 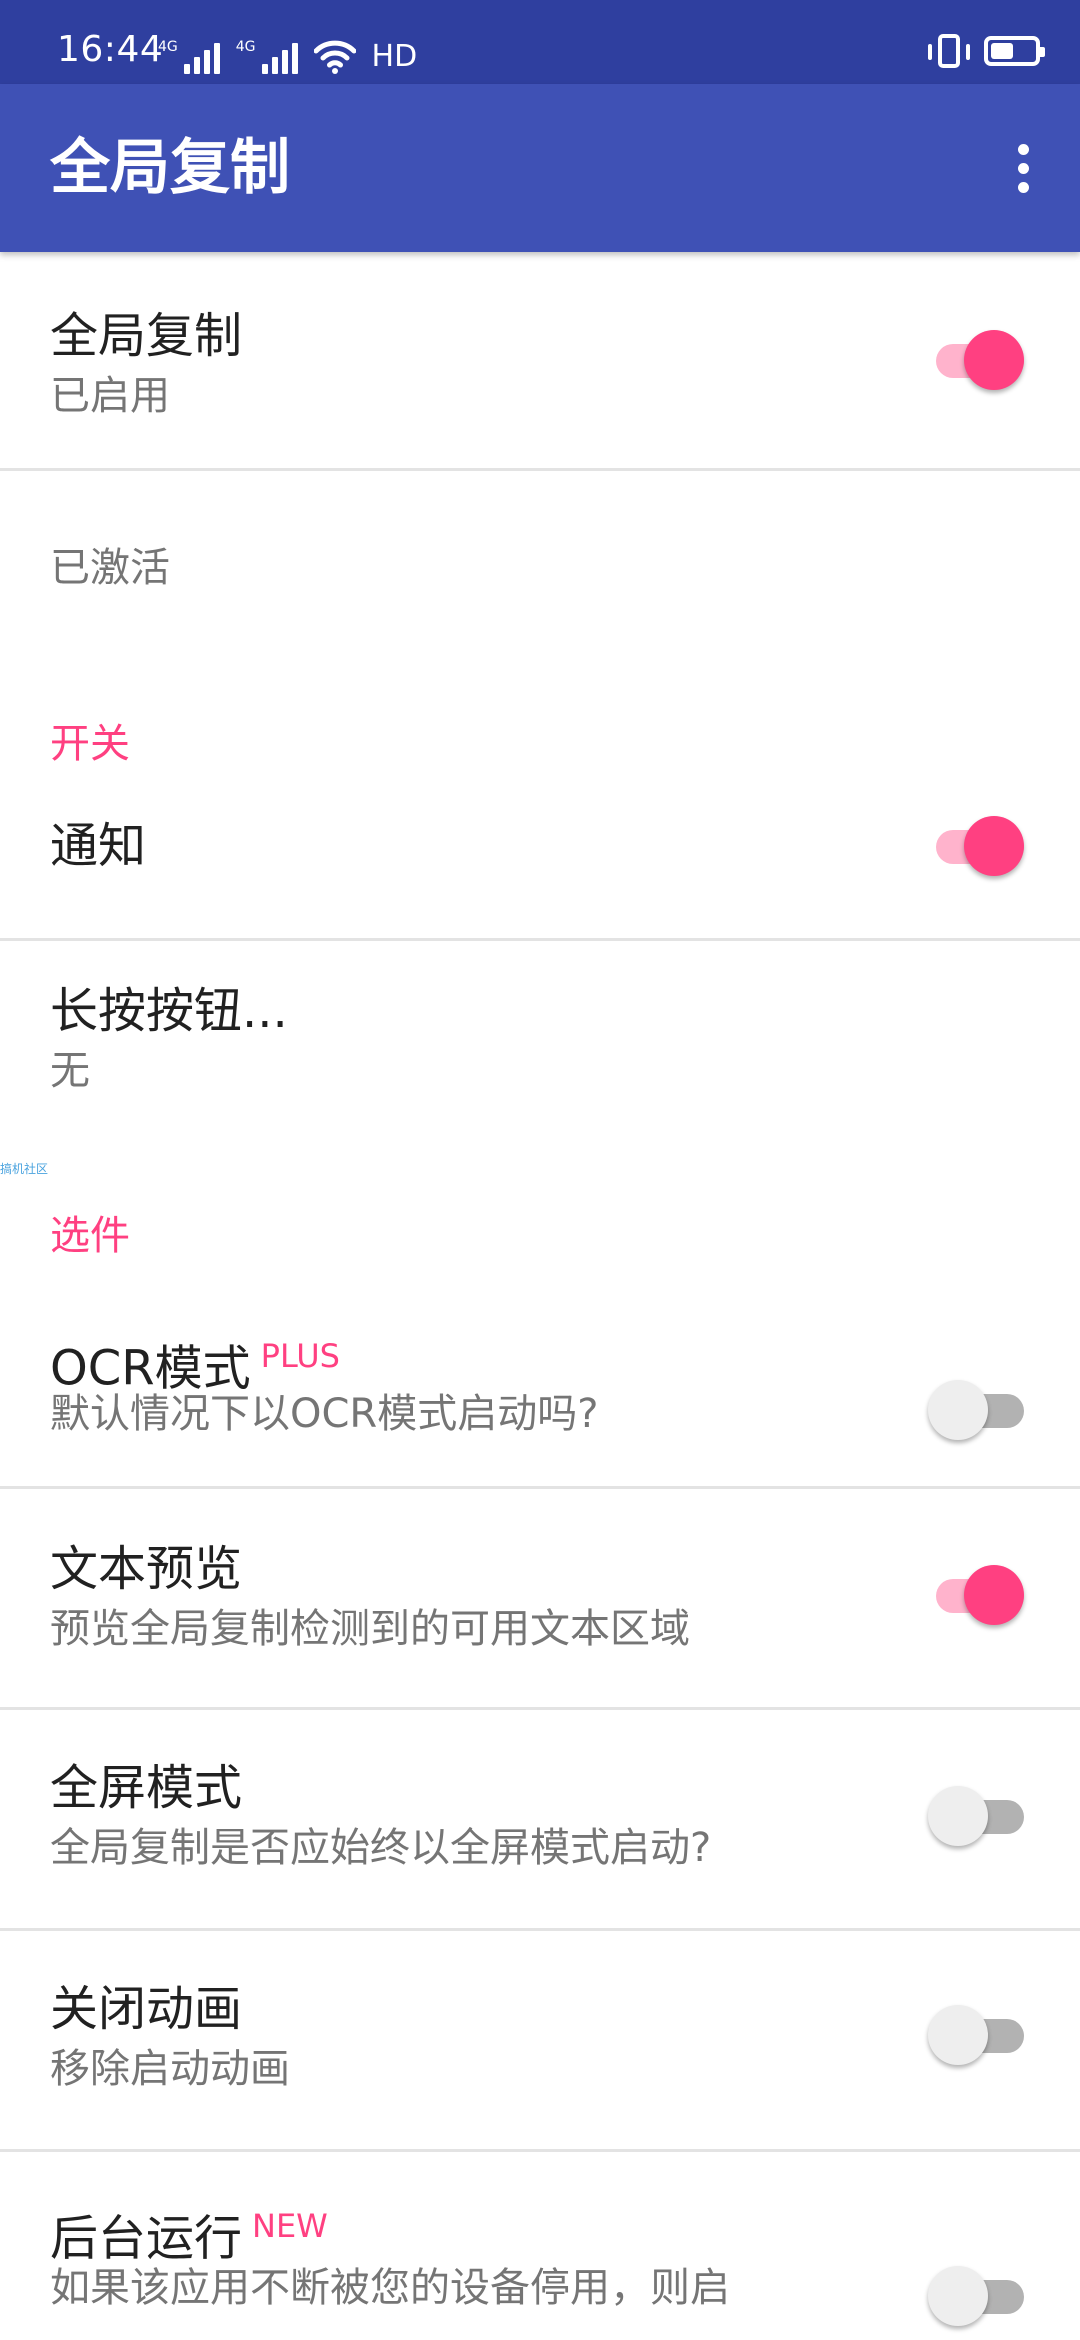 I want to click on vibrate-icon, so click(x=949, y=51).